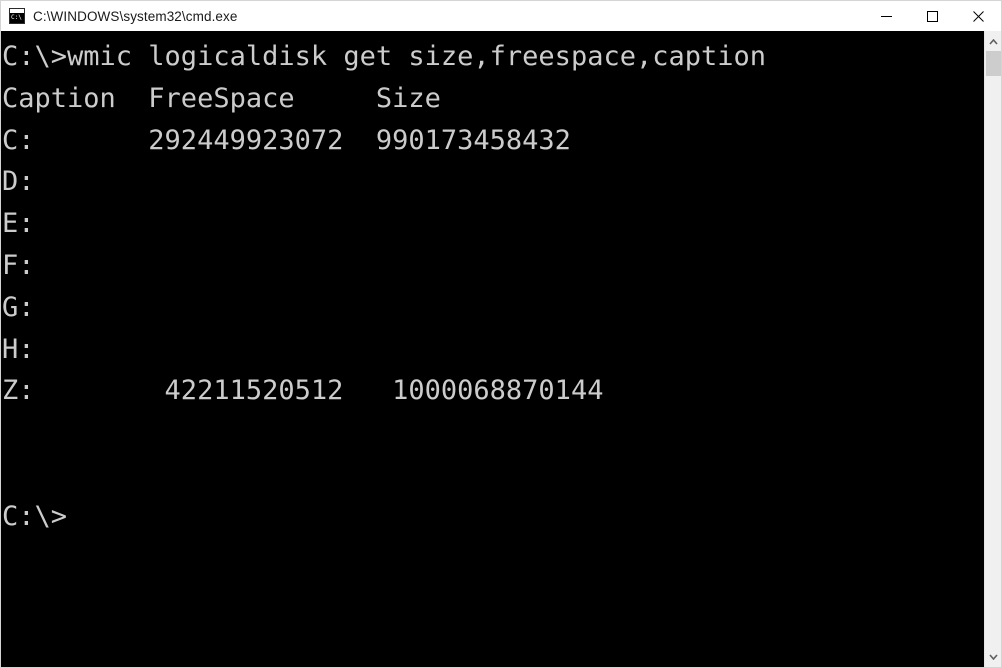 The width and height of the screenshot is (1002, 668). I want to click on scrollbar-thumb, so click(993, 63).